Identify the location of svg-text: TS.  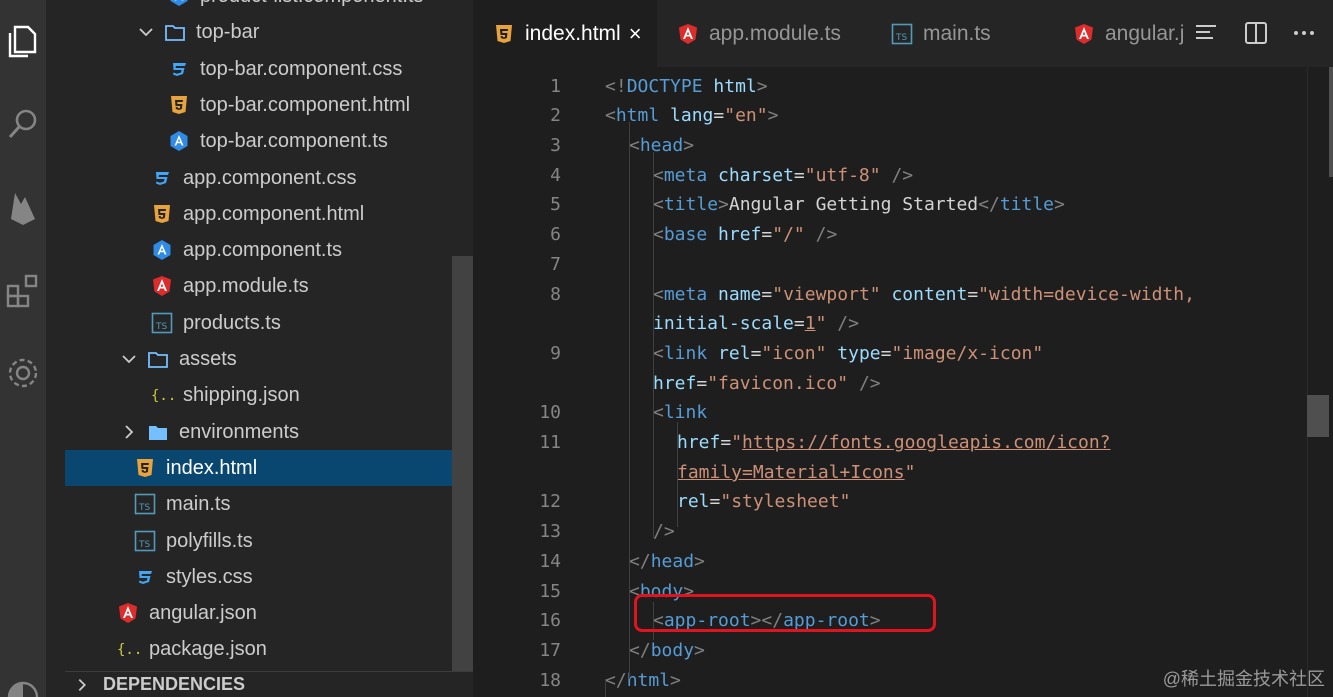
(161, 327).